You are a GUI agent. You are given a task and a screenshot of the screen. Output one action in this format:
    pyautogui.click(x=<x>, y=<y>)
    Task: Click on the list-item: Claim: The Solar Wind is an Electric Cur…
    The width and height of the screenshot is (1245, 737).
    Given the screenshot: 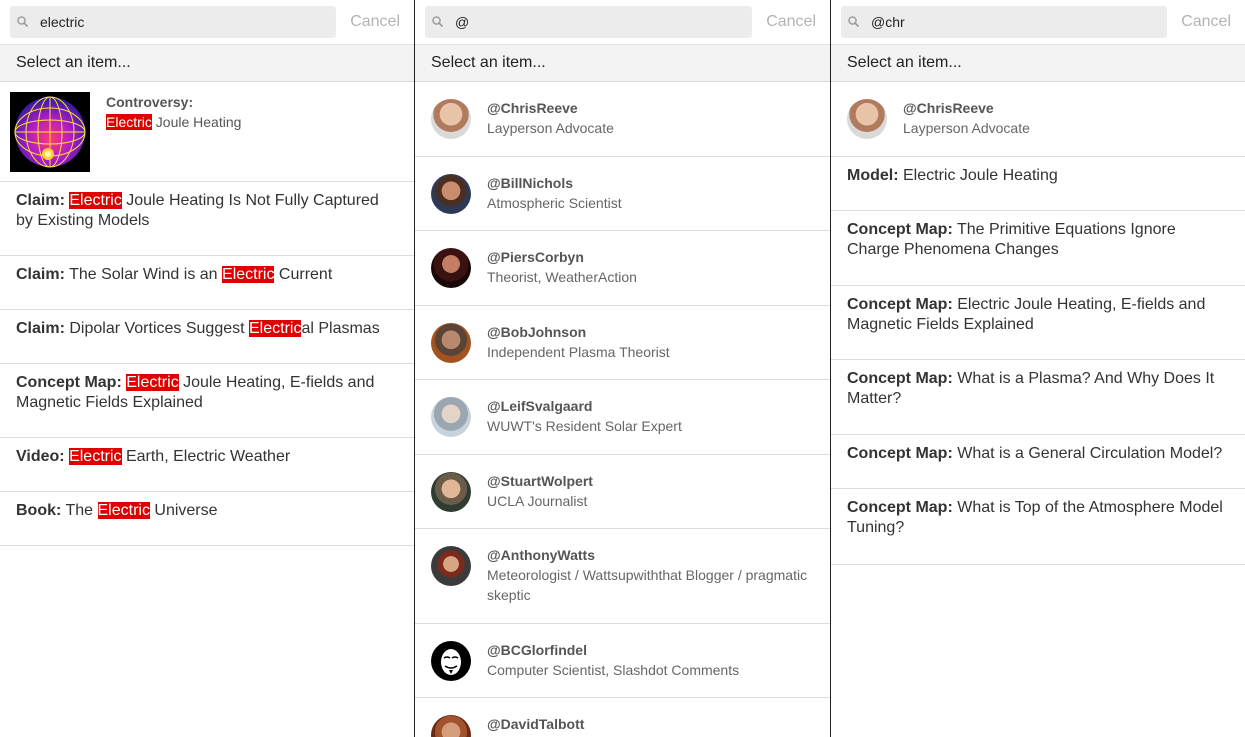 What is the action you would take?
    pyautogui.click(x=207, y=283)
    